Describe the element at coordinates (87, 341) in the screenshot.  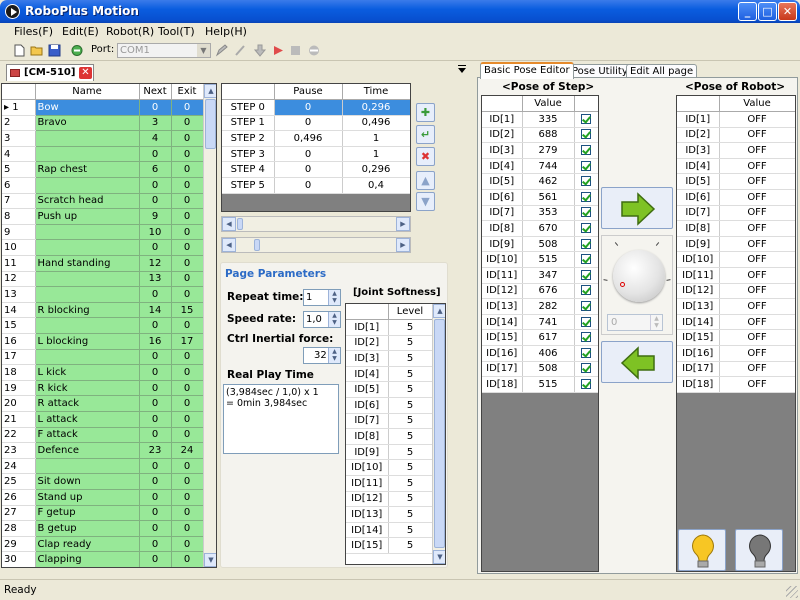
I see `motion-name: L blocking` at that location.